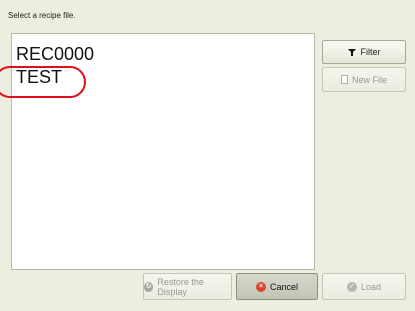 Image resolution: width=415 pixels, height=311 pixels. What do you see at coordinates (352, 52) in the screenshot?
I see `filter-icon` at bounding box center [352, 52].